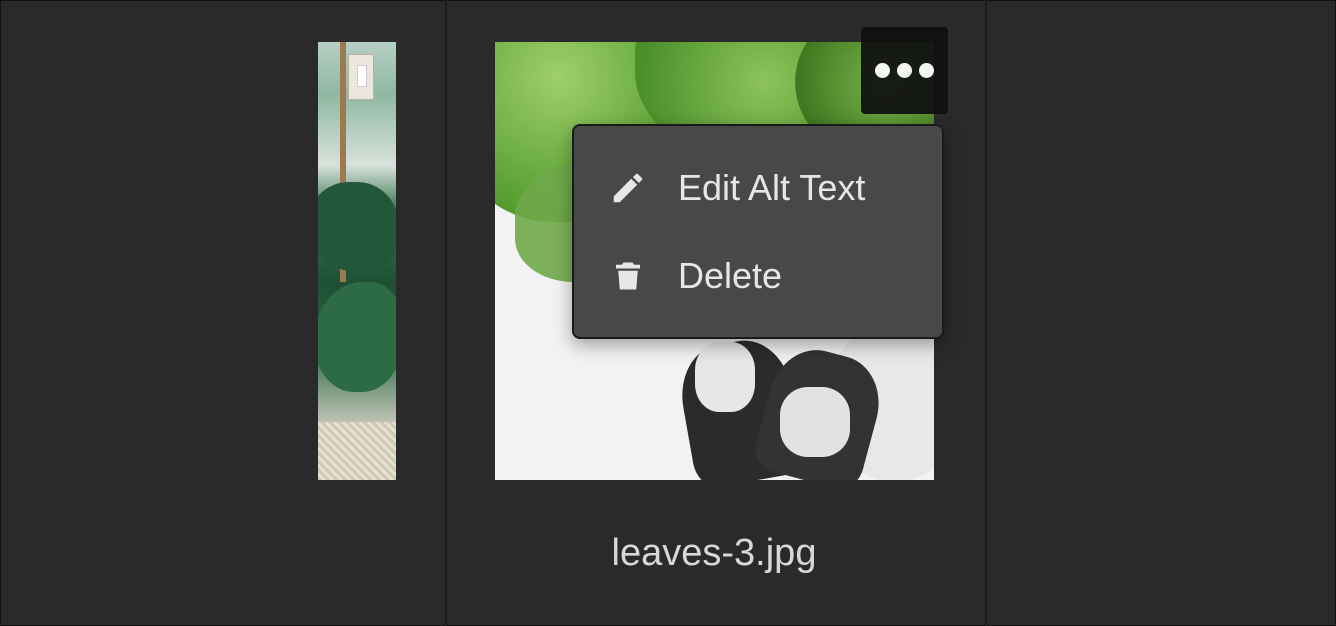  I want to click on menu-item-delete: Delete, so click(758, 276).